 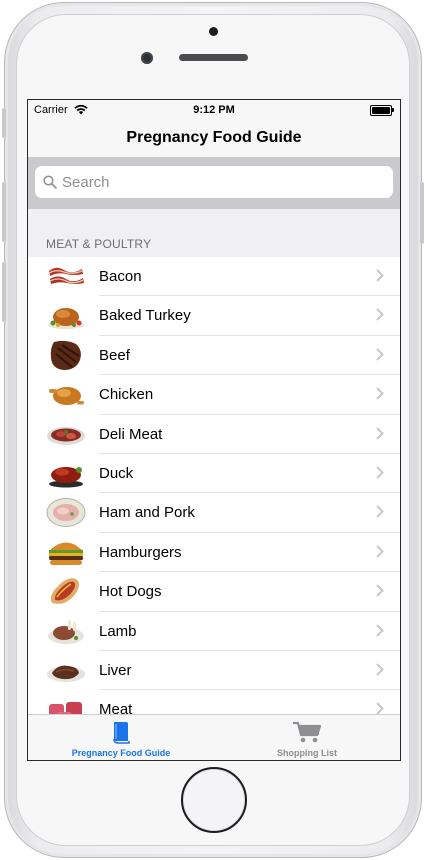 What do you see at coordinates (214, 592) in the screenshot?
I see `list-item-hot-dogs: Hot Dogs` at bounding box center [214, 592].